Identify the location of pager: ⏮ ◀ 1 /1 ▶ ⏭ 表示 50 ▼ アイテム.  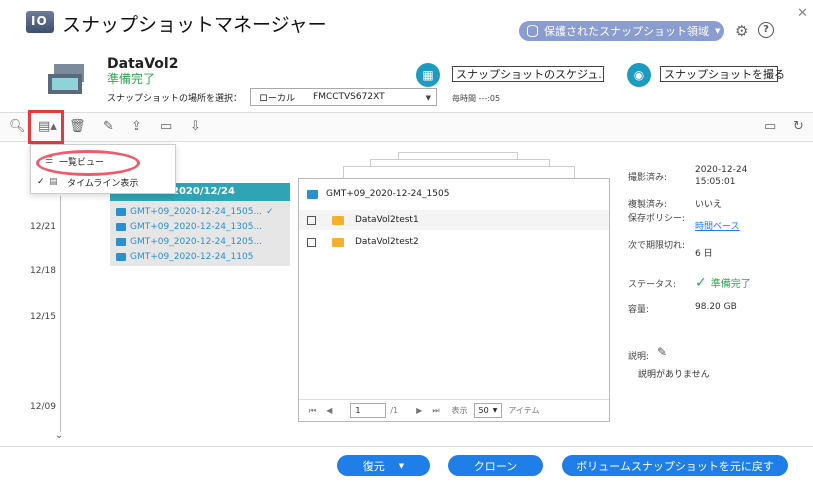
(454, 410).